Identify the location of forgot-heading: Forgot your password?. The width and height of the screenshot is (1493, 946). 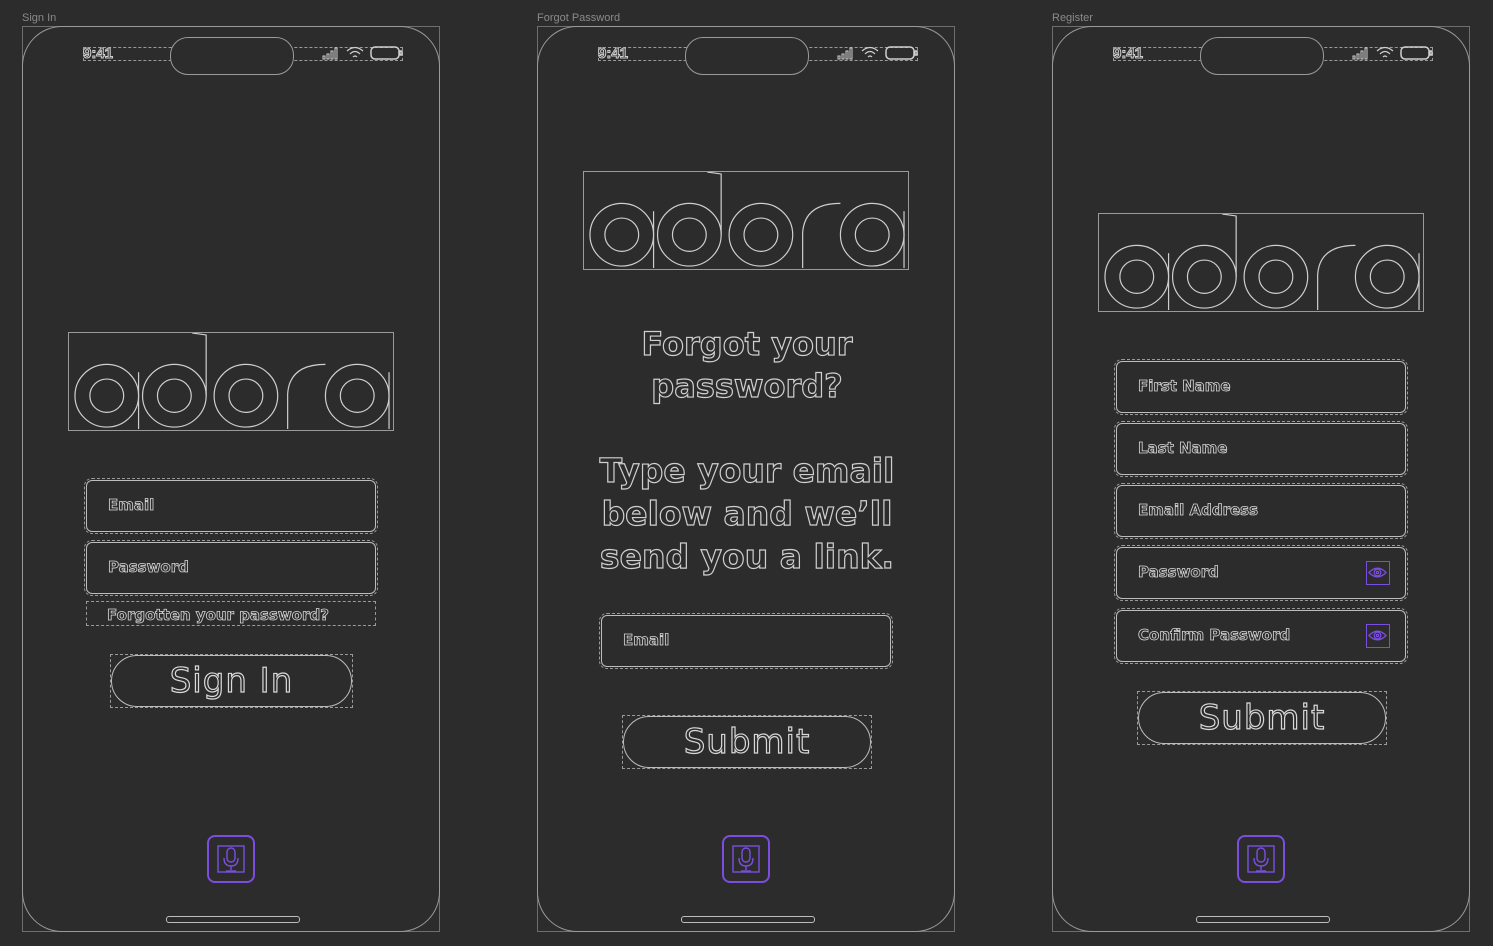
(747, 364).